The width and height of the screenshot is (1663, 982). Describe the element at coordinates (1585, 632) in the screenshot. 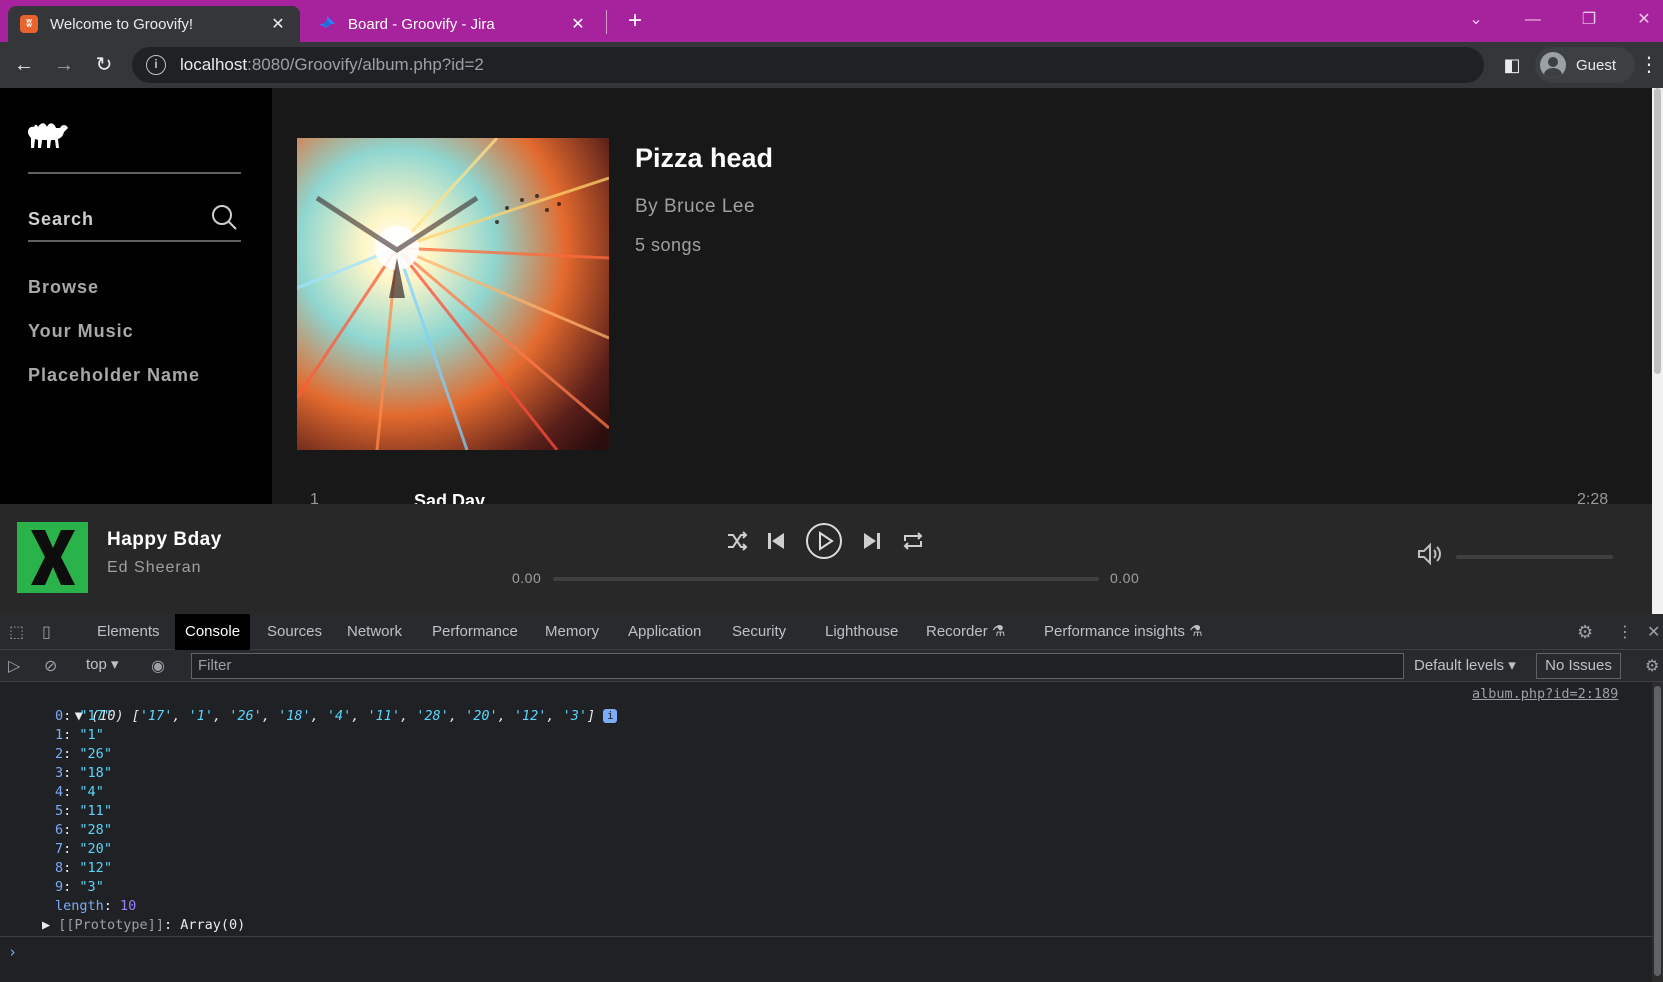

I see `settings-gear-icon: ⚙` at that location.